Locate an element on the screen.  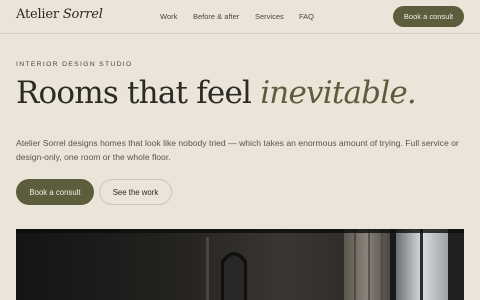
brand-logo: Atelier Sorrel is located at coordinates (59, 14).